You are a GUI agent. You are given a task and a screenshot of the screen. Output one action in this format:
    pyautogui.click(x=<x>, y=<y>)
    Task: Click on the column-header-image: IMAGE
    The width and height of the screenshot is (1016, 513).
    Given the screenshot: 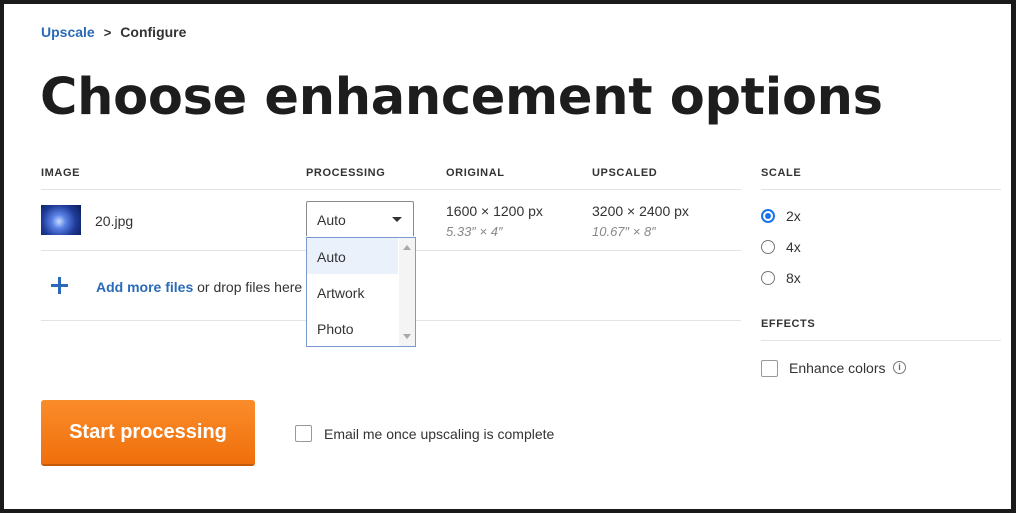 What is the action you would take?
    pyautogui.click(x=61, y=173)
    